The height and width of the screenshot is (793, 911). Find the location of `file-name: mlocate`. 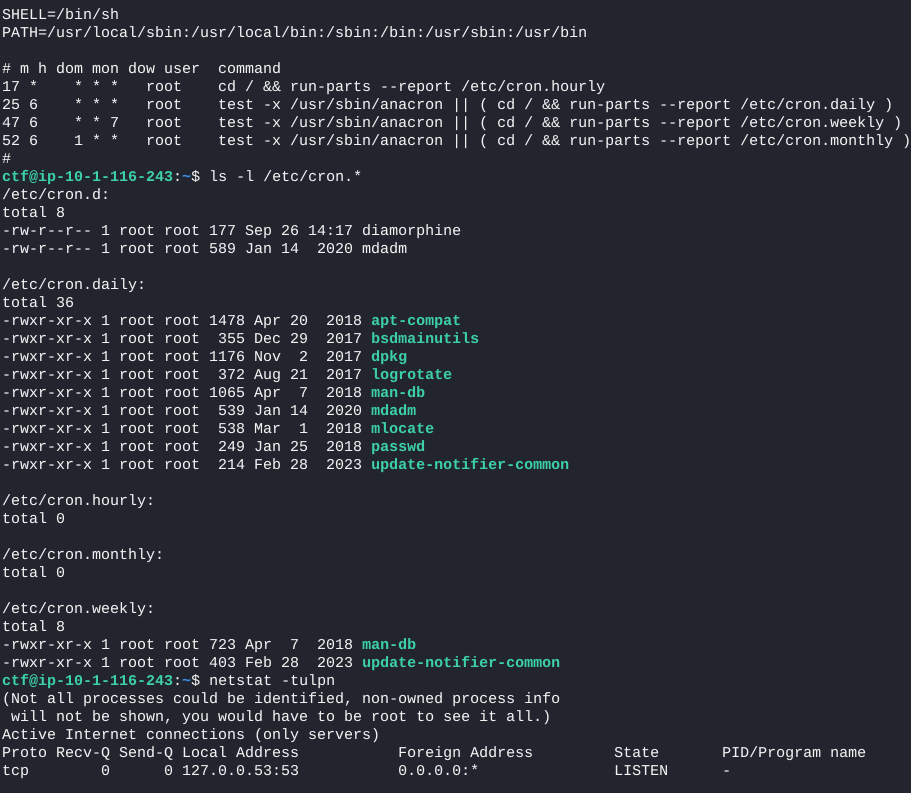

file-name: mlocate is located at coordinates (402, 429).